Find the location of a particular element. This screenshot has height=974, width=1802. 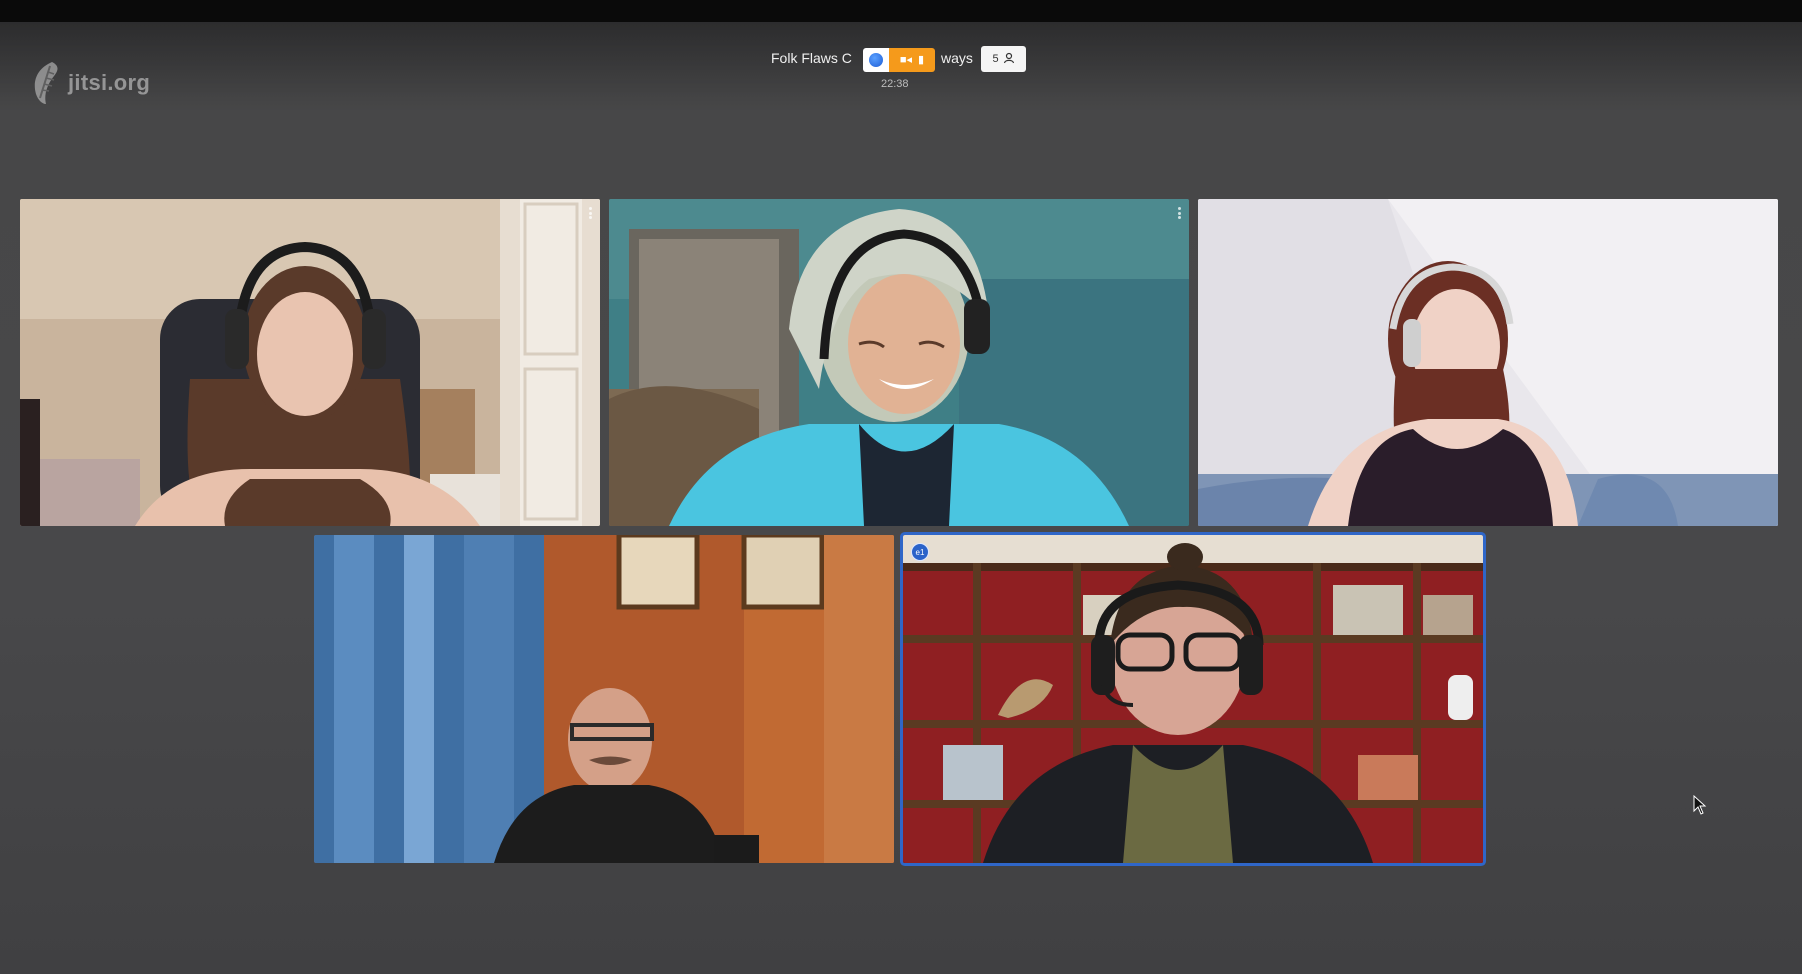

mouse-cursor-icon is located at coordinates (1700, 807).